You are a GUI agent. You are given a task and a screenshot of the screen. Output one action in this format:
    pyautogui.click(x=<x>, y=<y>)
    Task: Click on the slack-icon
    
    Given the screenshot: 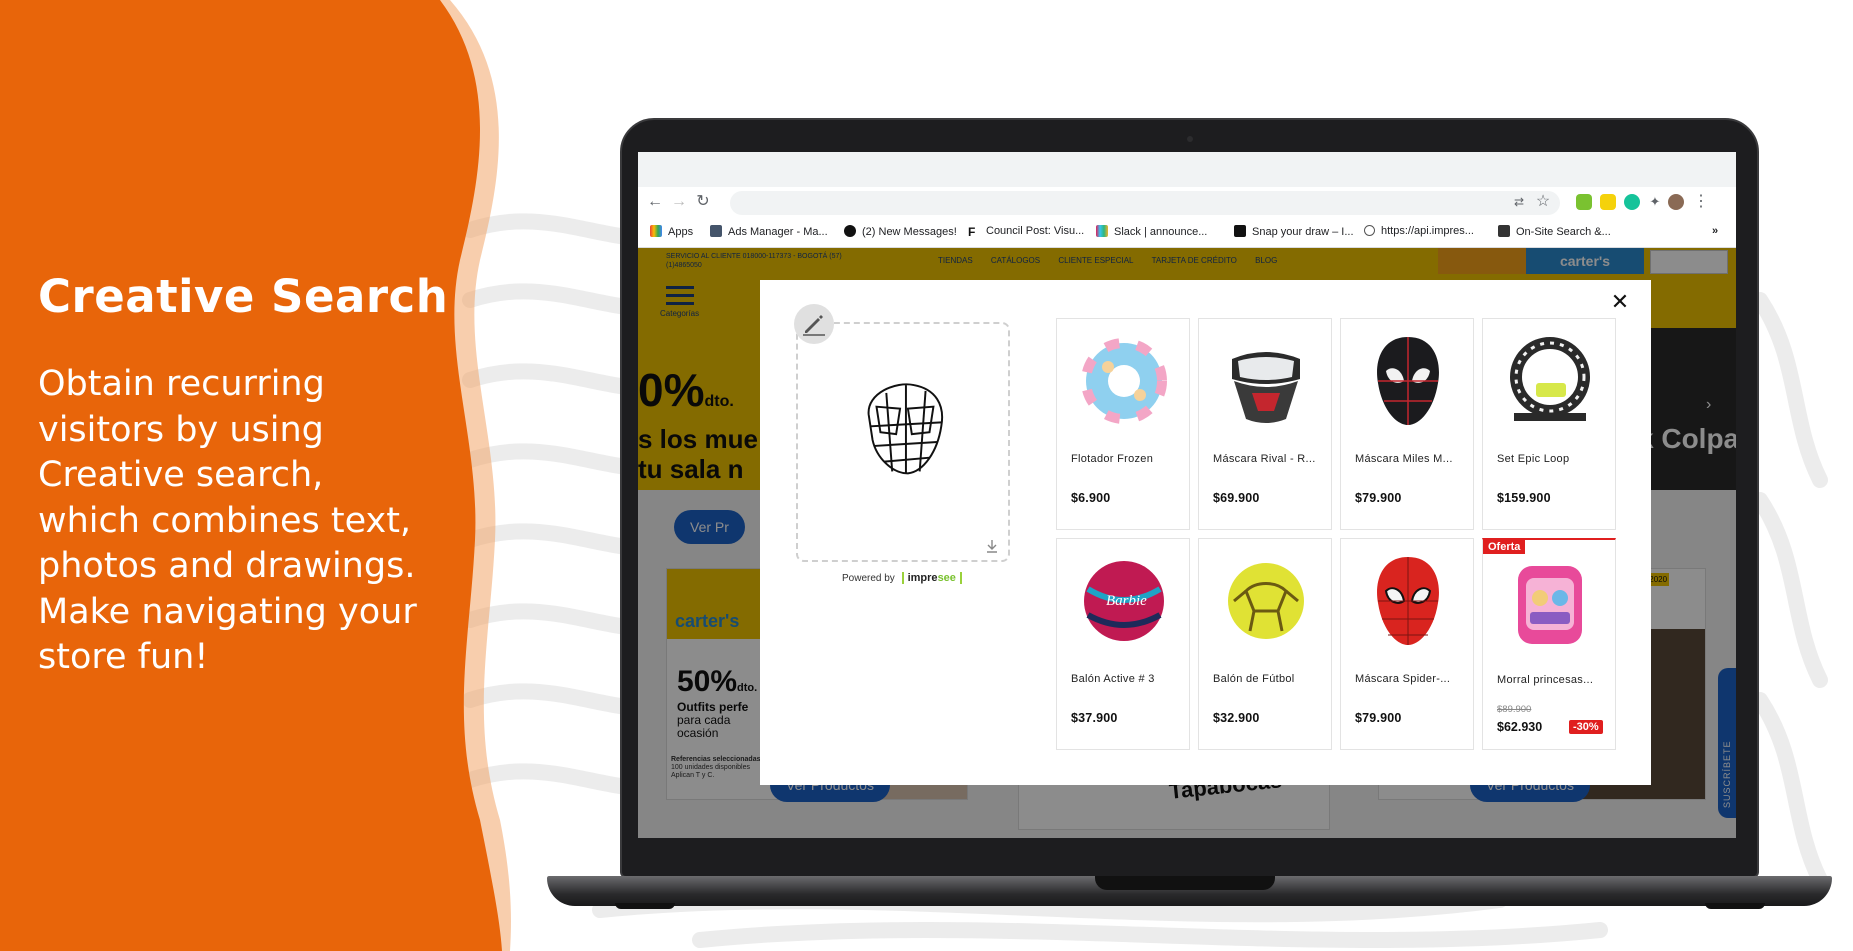 What is the action you would take?
    pyautogui.click(x=1102, y=231)
    